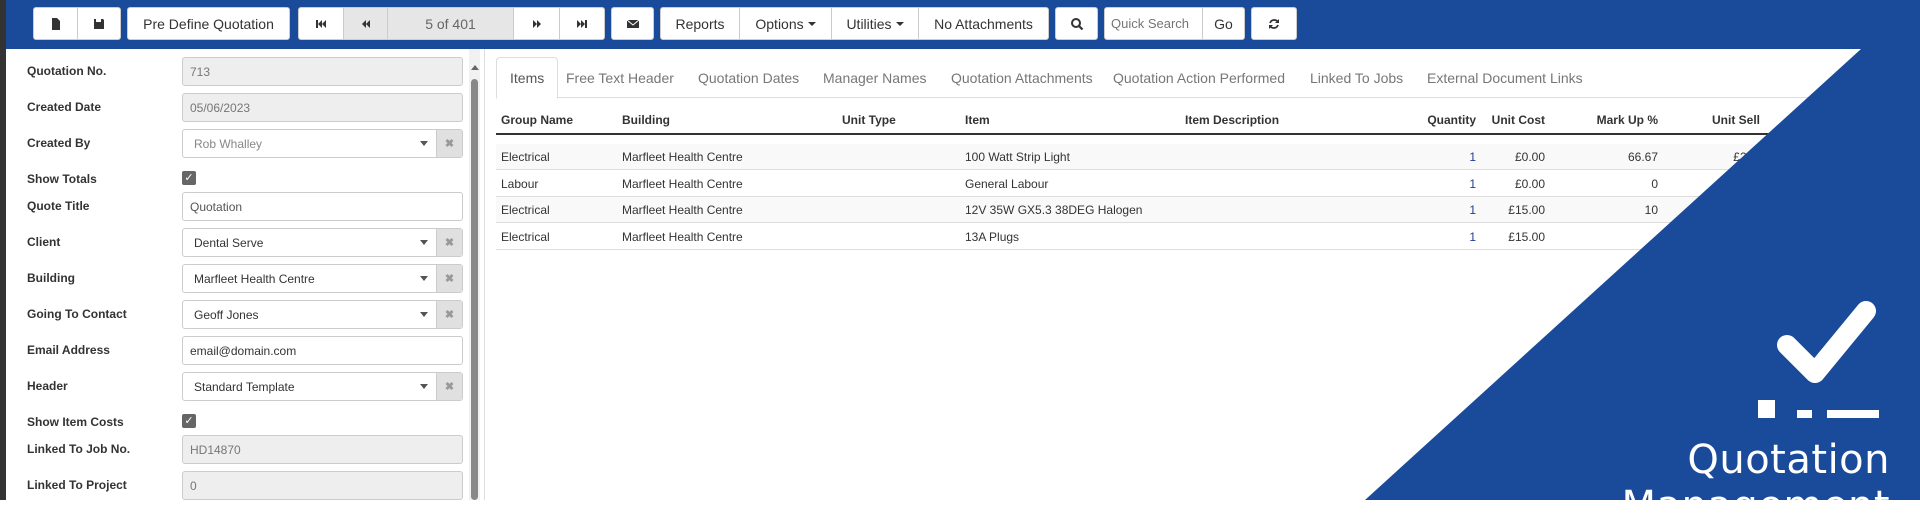 This screenshot has width=1920, height=529. I want to click on column-header-quantity: Quantity, so click(1448, 120).